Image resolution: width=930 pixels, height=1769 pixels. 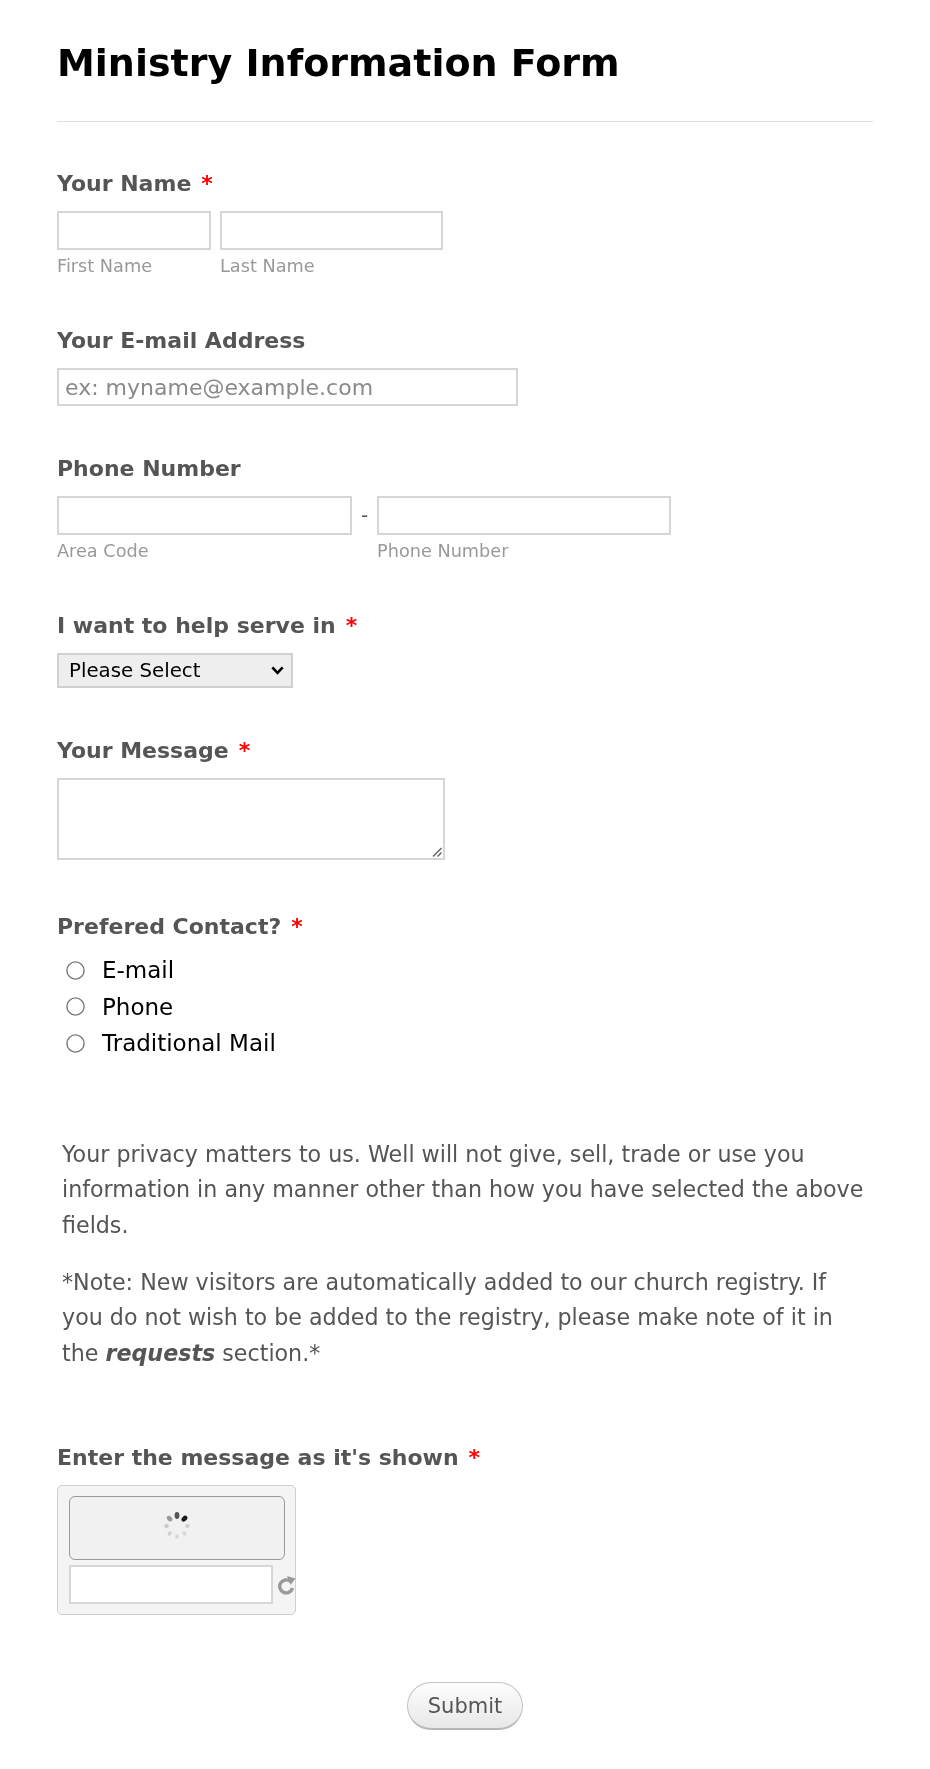 What do you see at coordinates (277, 670) in the screenshot?
I see `chevron-down-icon` at bounding box center [277, 670].